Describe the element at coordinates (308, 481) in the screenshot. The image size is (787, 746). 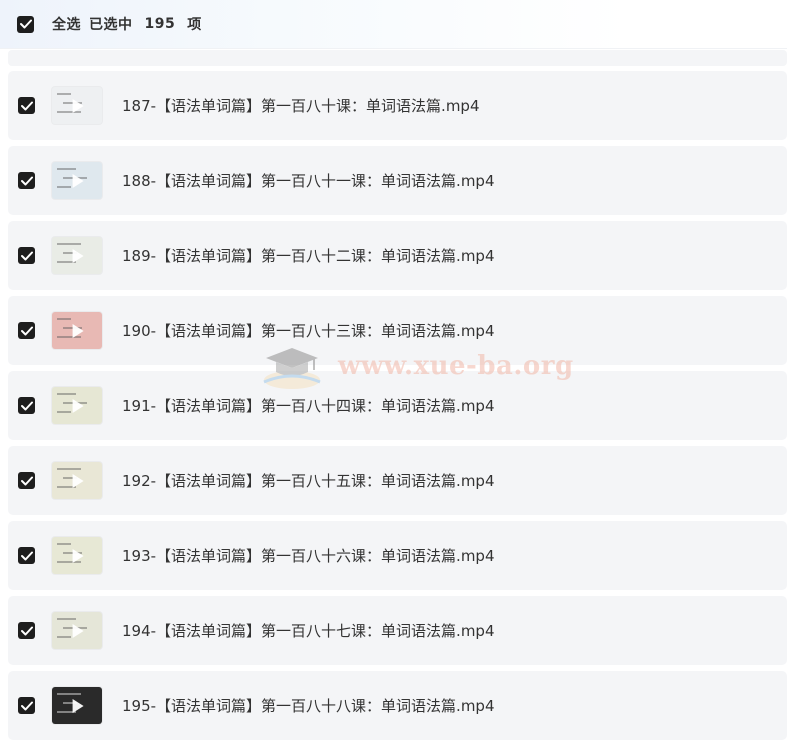
I see `file-name: 192-【语法单词篇】第一百八十五课：单词语法篇.mp4` at that location.